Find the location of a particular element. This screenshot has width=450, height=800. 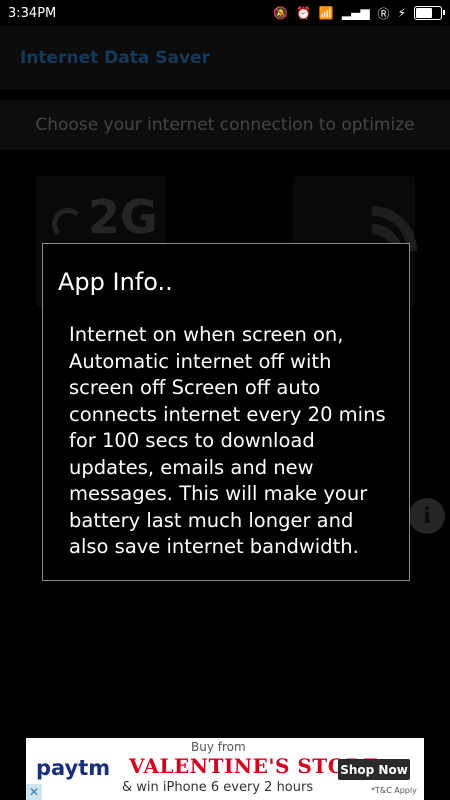

status-bar: 3:34PM 🔕 ⏰ 📶 ▂▄▆ Ⓡ ⚡ is located at coordinates (225, 13).